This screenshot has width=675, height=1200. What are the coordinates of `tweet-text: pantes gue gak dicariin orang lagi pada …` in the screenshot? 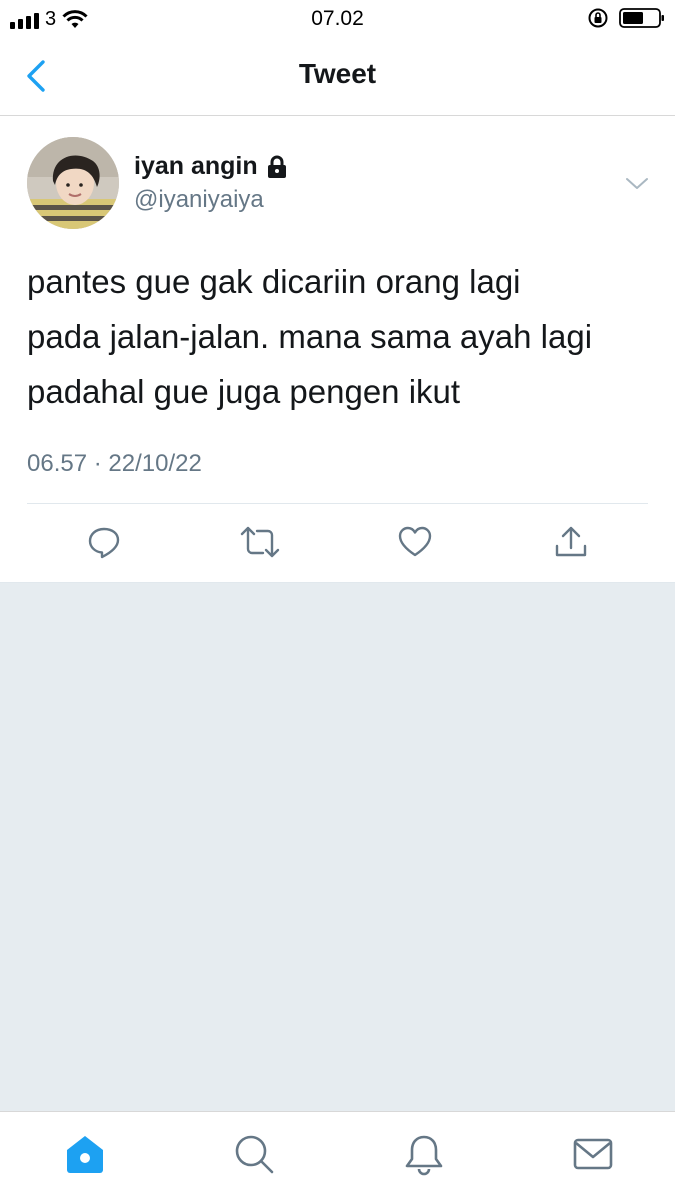 It's located at (339, 336).